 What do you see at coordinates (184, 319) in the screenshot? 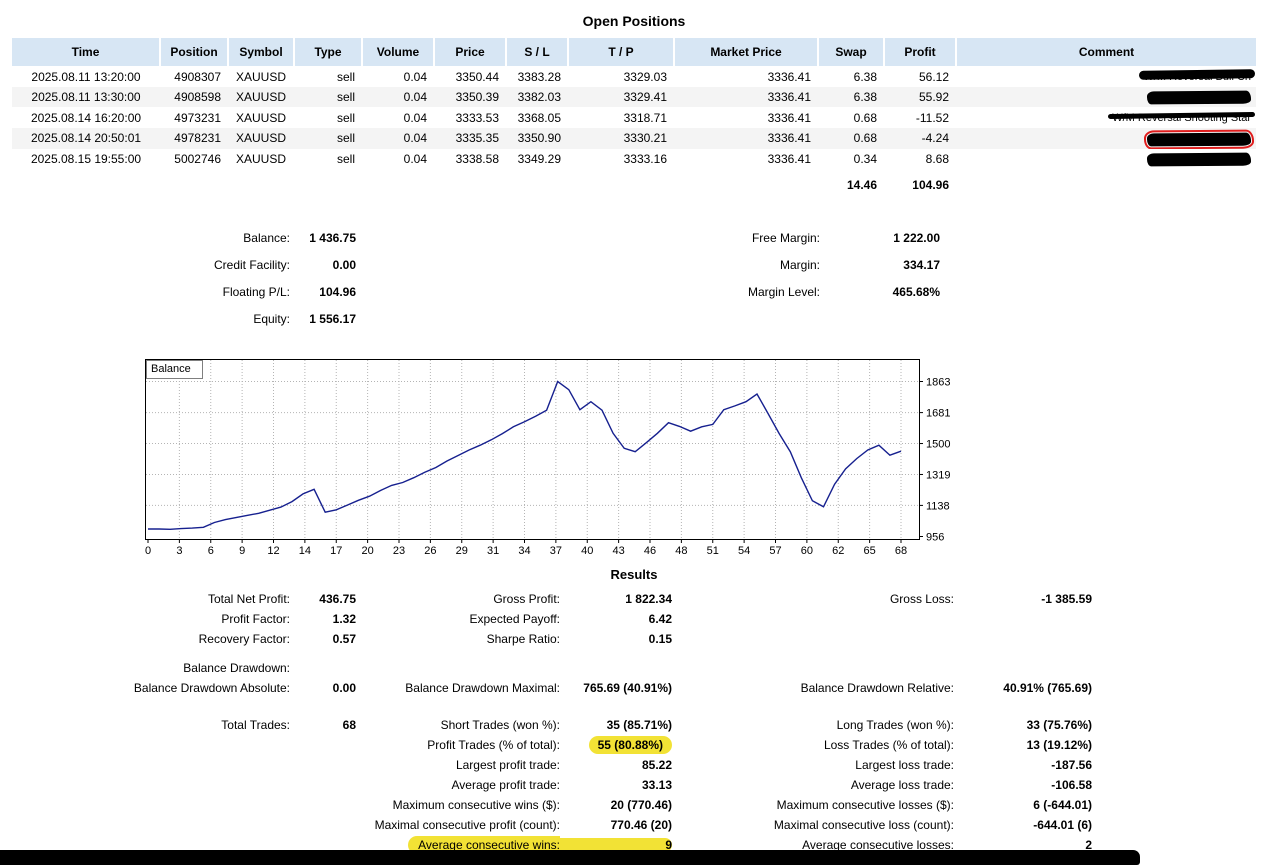
I see `summary-row: Equity: 1 556.17` at bounding box center [184, 319].